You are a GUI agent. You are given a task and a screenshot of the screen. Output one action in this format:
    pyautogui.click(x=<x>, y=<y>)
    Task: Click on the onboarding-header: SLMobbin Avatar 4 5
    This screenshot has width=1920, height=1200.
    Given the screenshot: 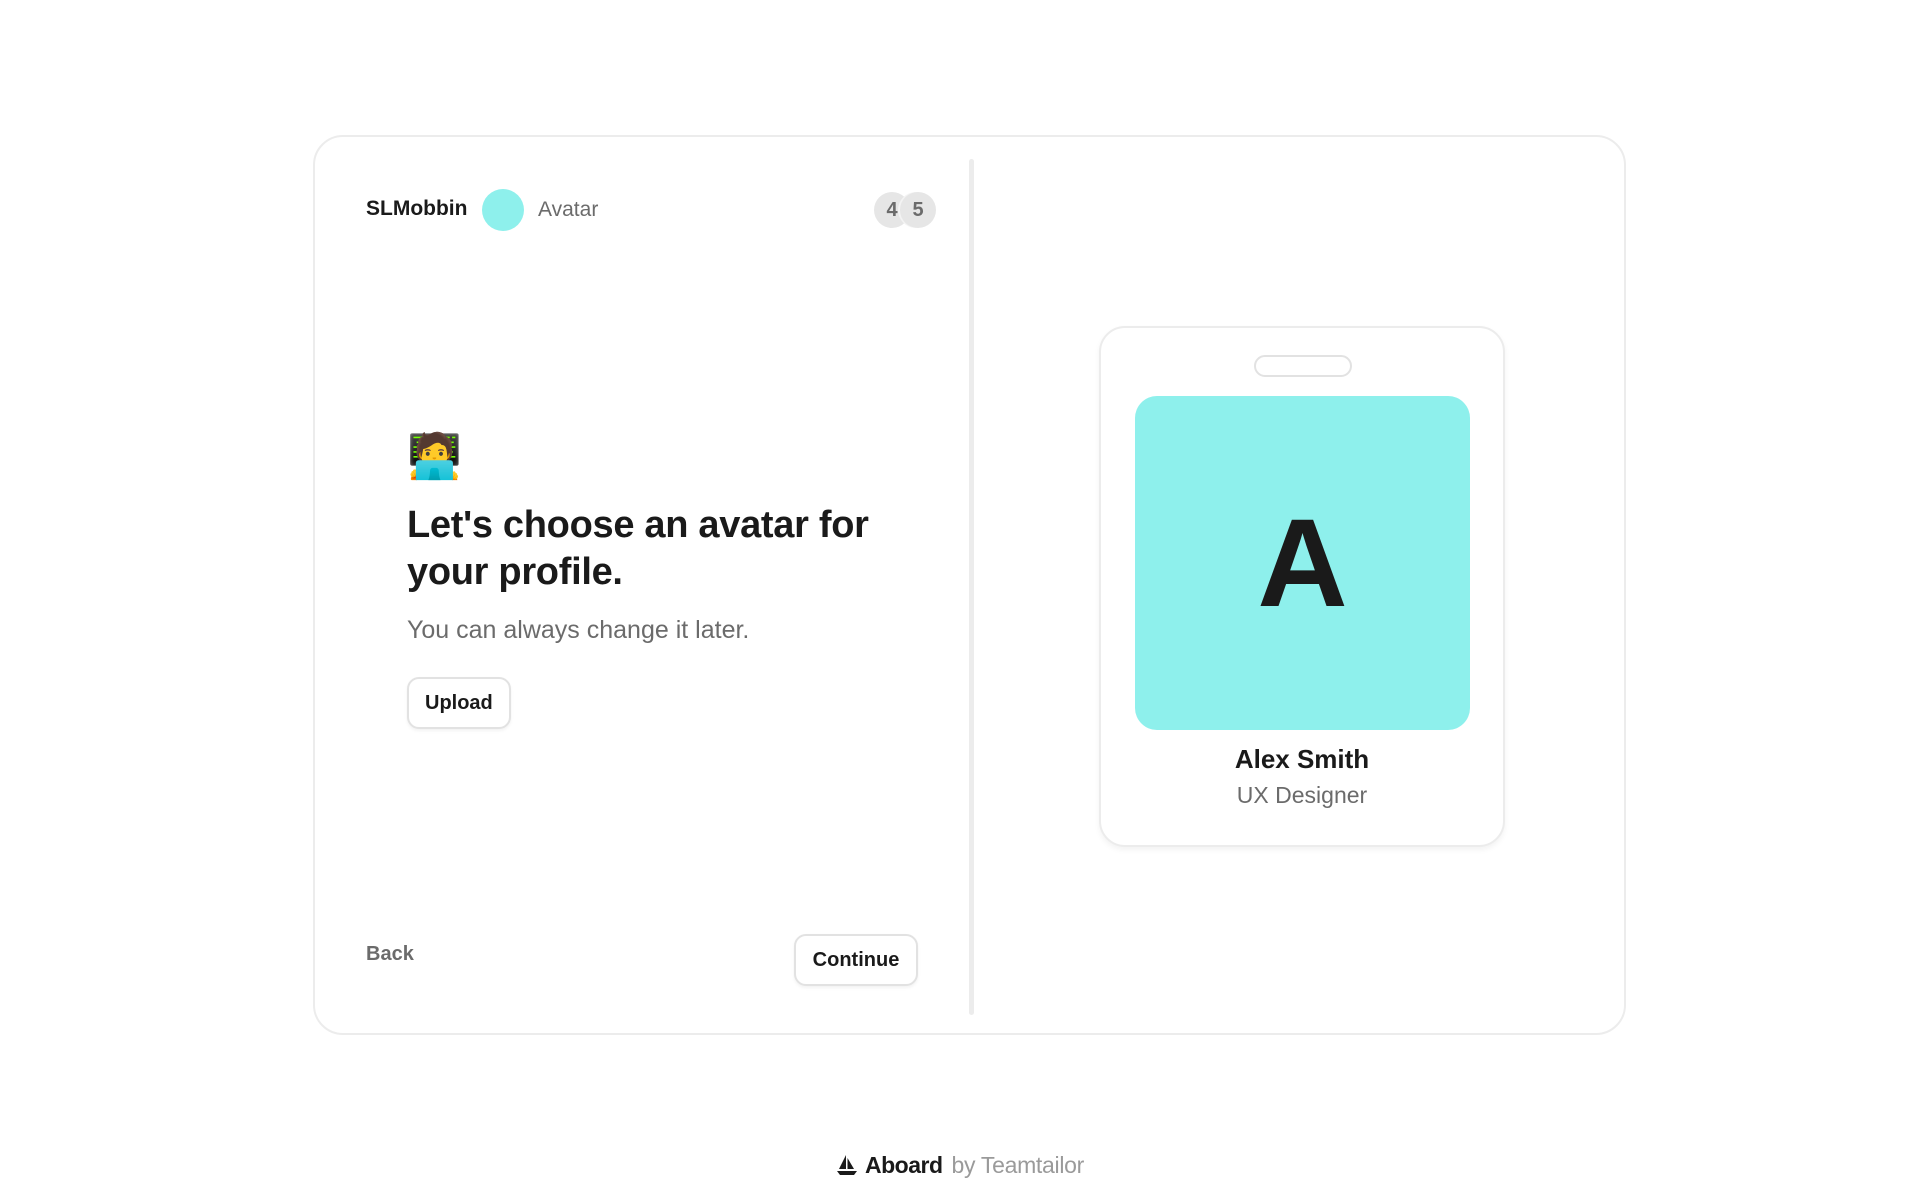 What is the action you would take?
    pyautogui.click(x=651, y=210)
    